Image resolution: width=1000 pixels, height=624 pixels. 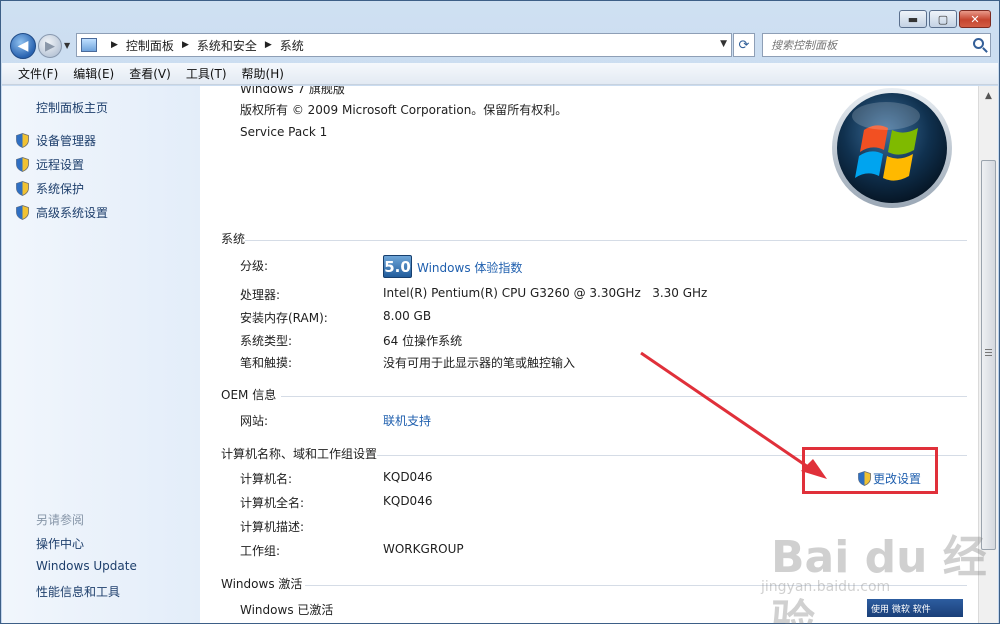 I want to click on workgroup-value: WORKGROUP, so click(x=423, y=549).